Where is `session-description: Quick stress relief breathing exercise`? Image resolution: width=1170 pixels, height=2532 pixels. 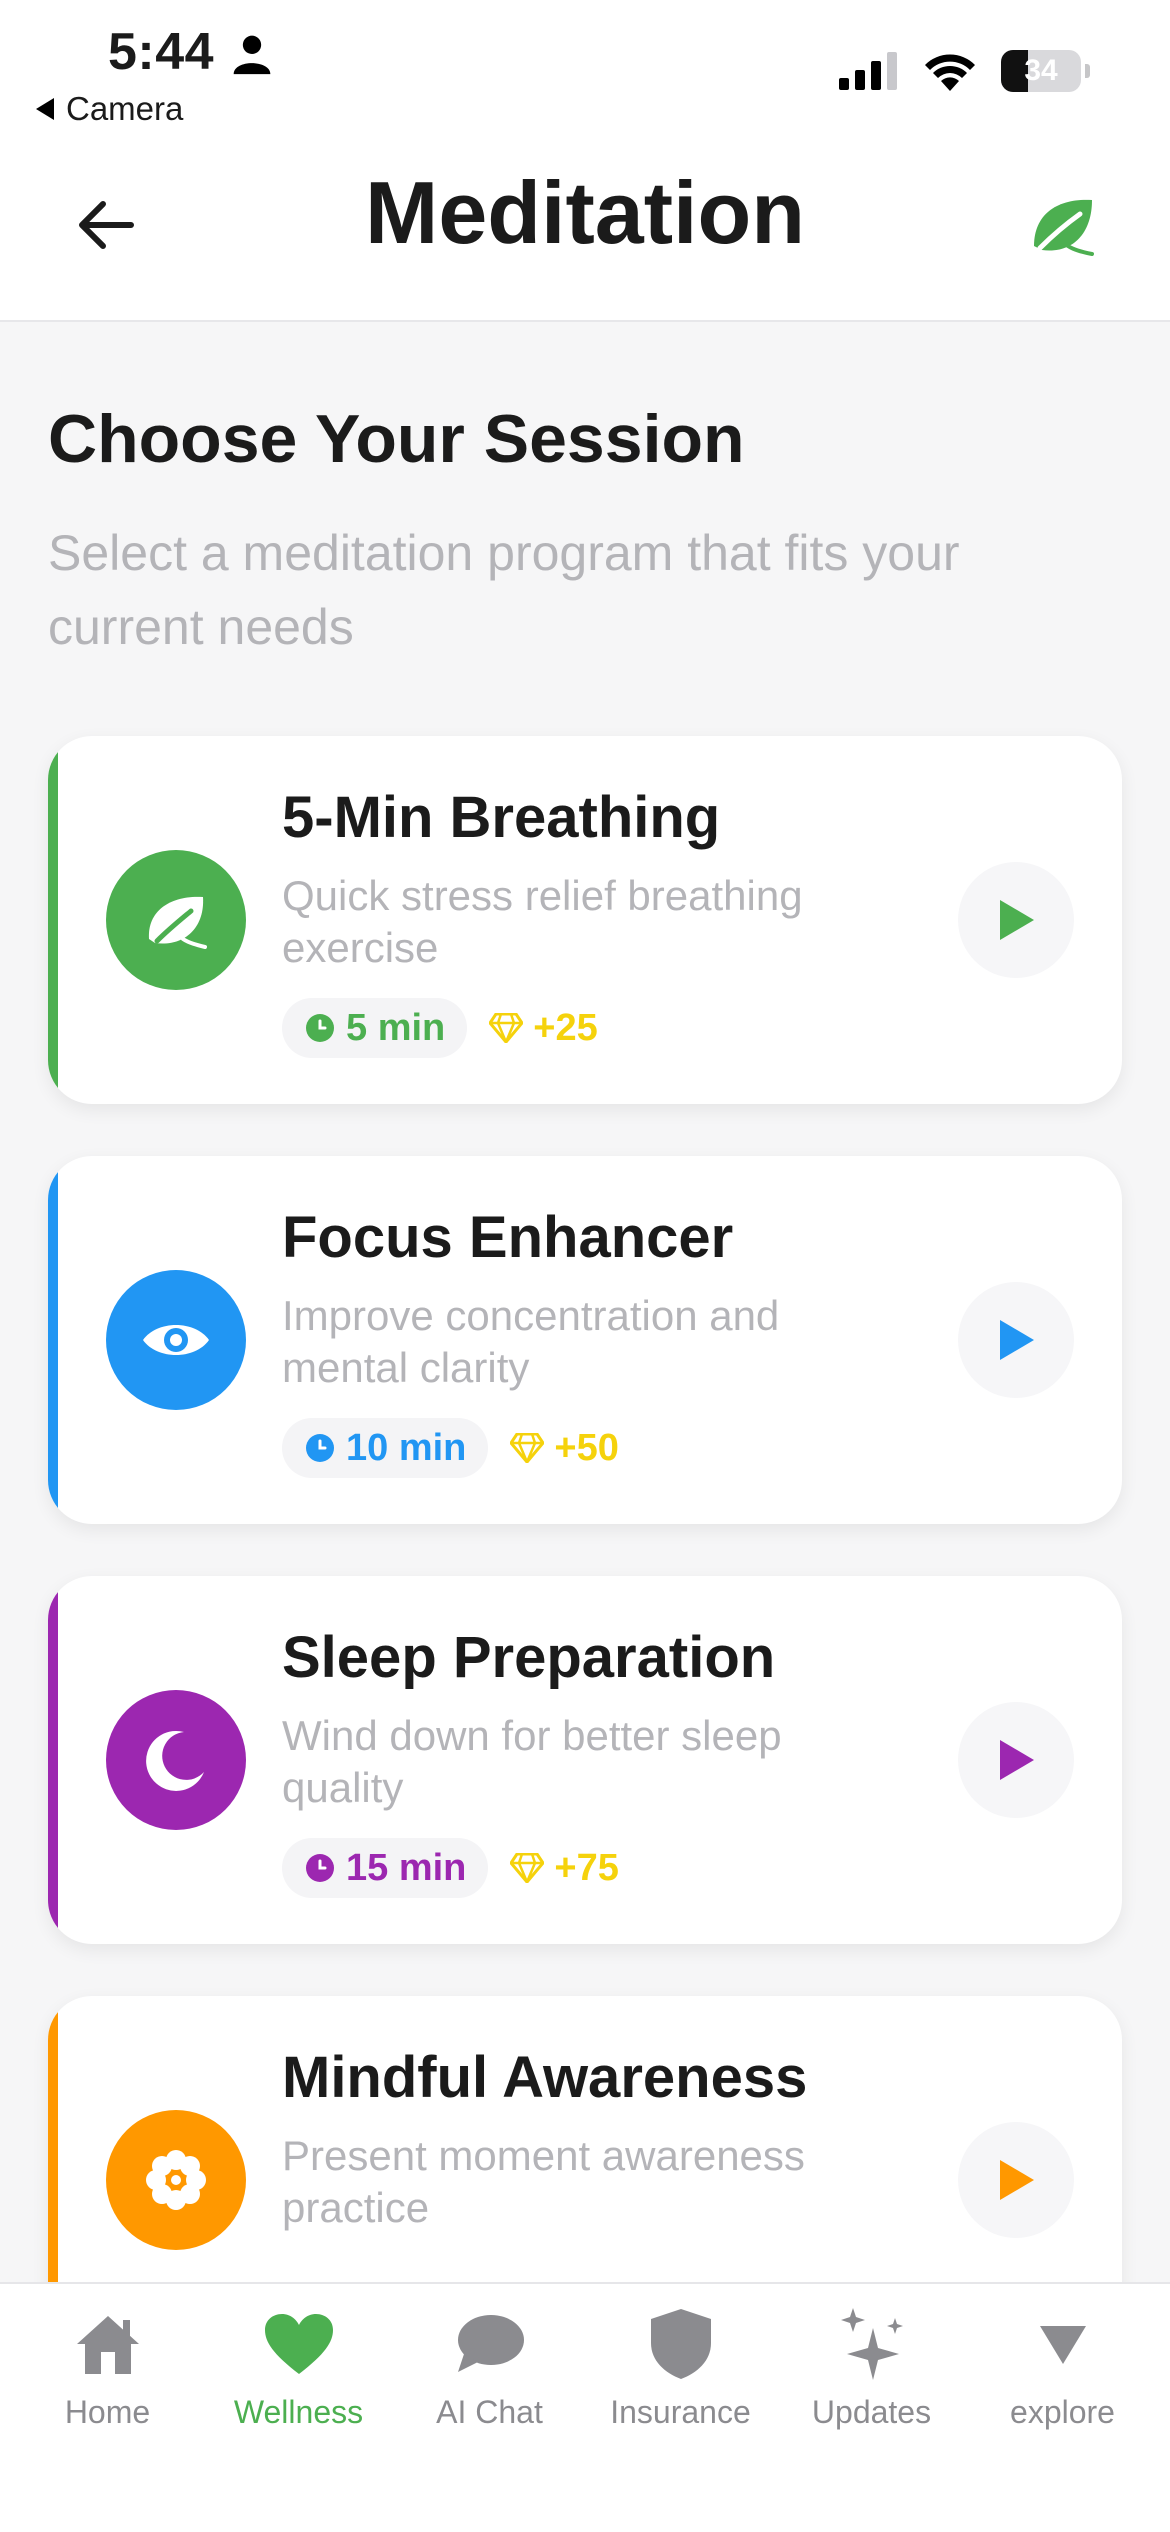
session-description: Quick stress relief breathing exercise is located at coordinates (542, 921).